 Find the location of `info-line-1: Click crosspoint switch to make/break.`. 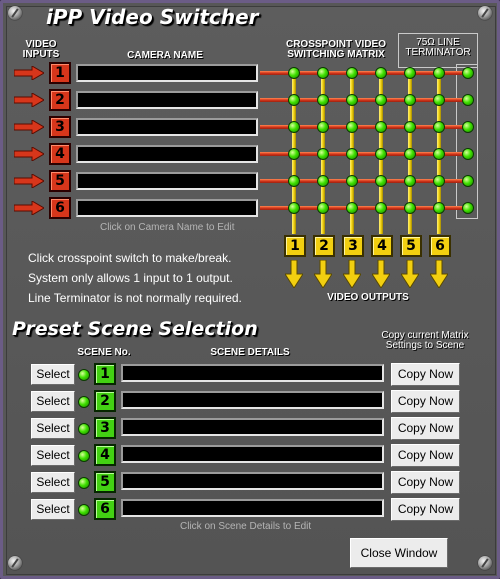

info-line-1: Click crosspoint switch to make/break. is located at coordinates (130, 258).